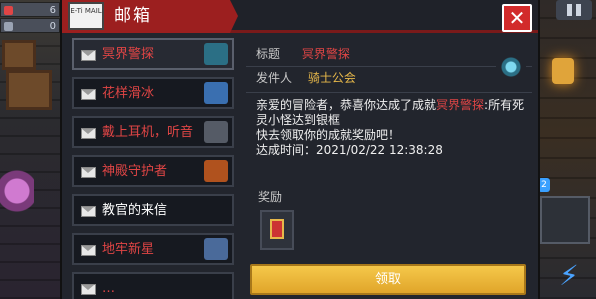 The image size is (596, 299). Describe the element at coordinates (128, 93) in the screenshot. I see `mail-item-label: 花样滑冰` at that location.